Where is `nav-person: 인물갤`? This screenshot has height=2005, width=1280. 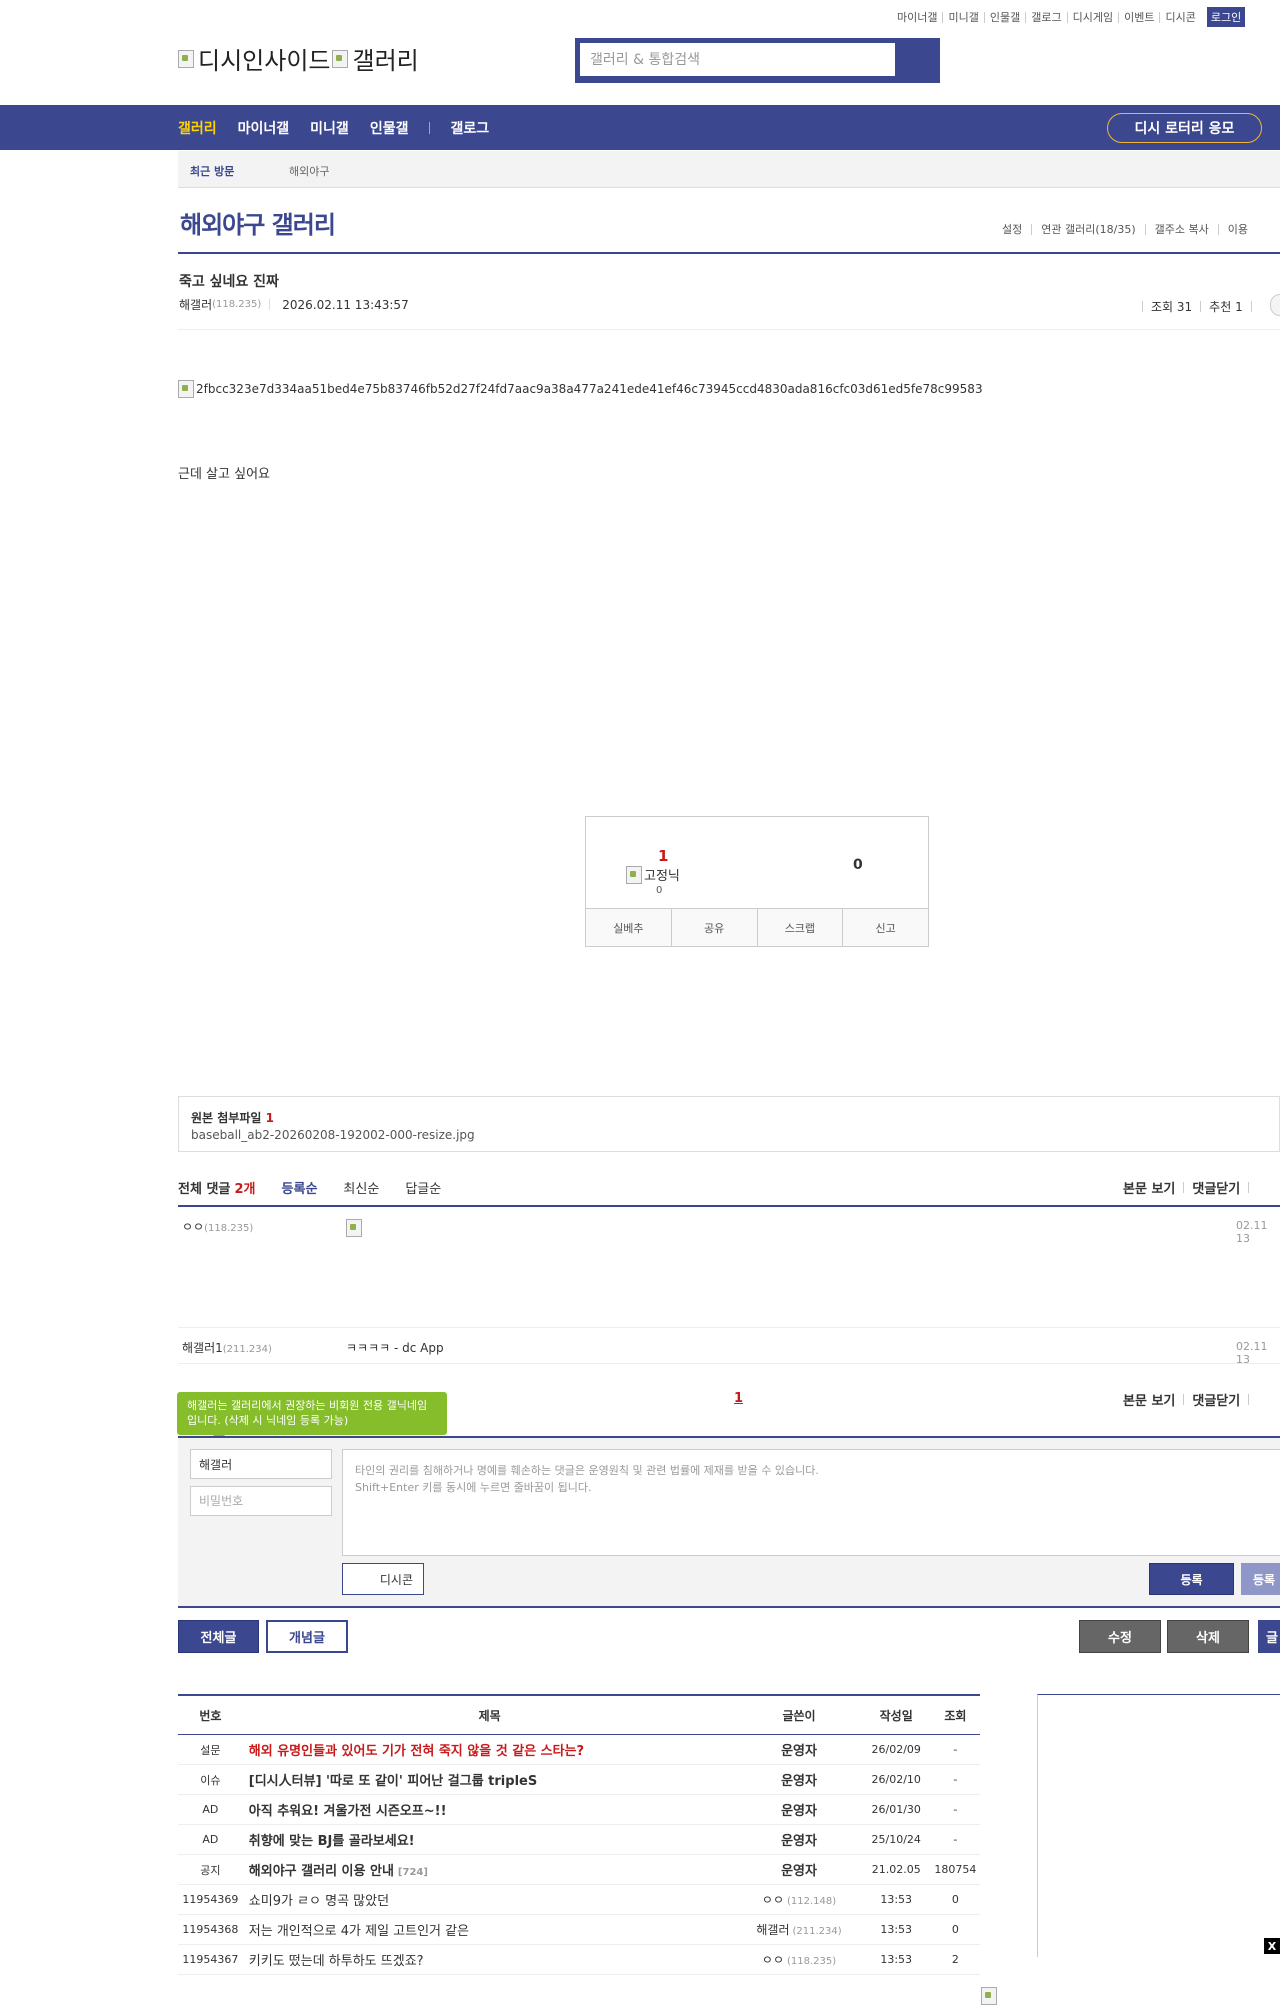 nav-person: 인물갤 is located at coordinates (389, 128).